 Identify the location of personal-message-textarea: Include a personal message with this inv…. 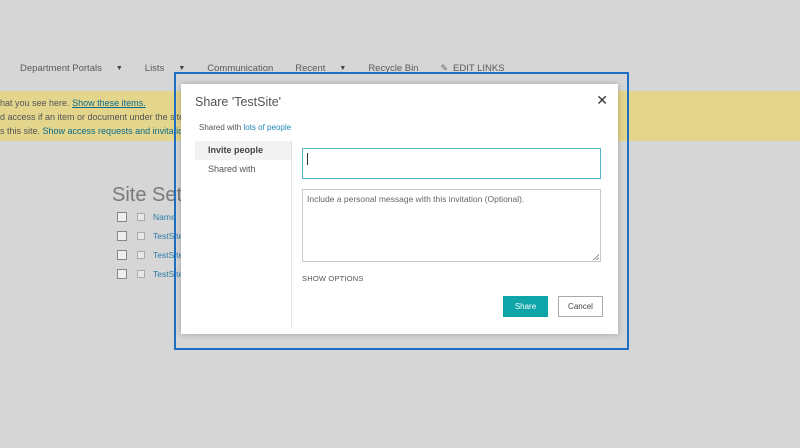
(451, 225).